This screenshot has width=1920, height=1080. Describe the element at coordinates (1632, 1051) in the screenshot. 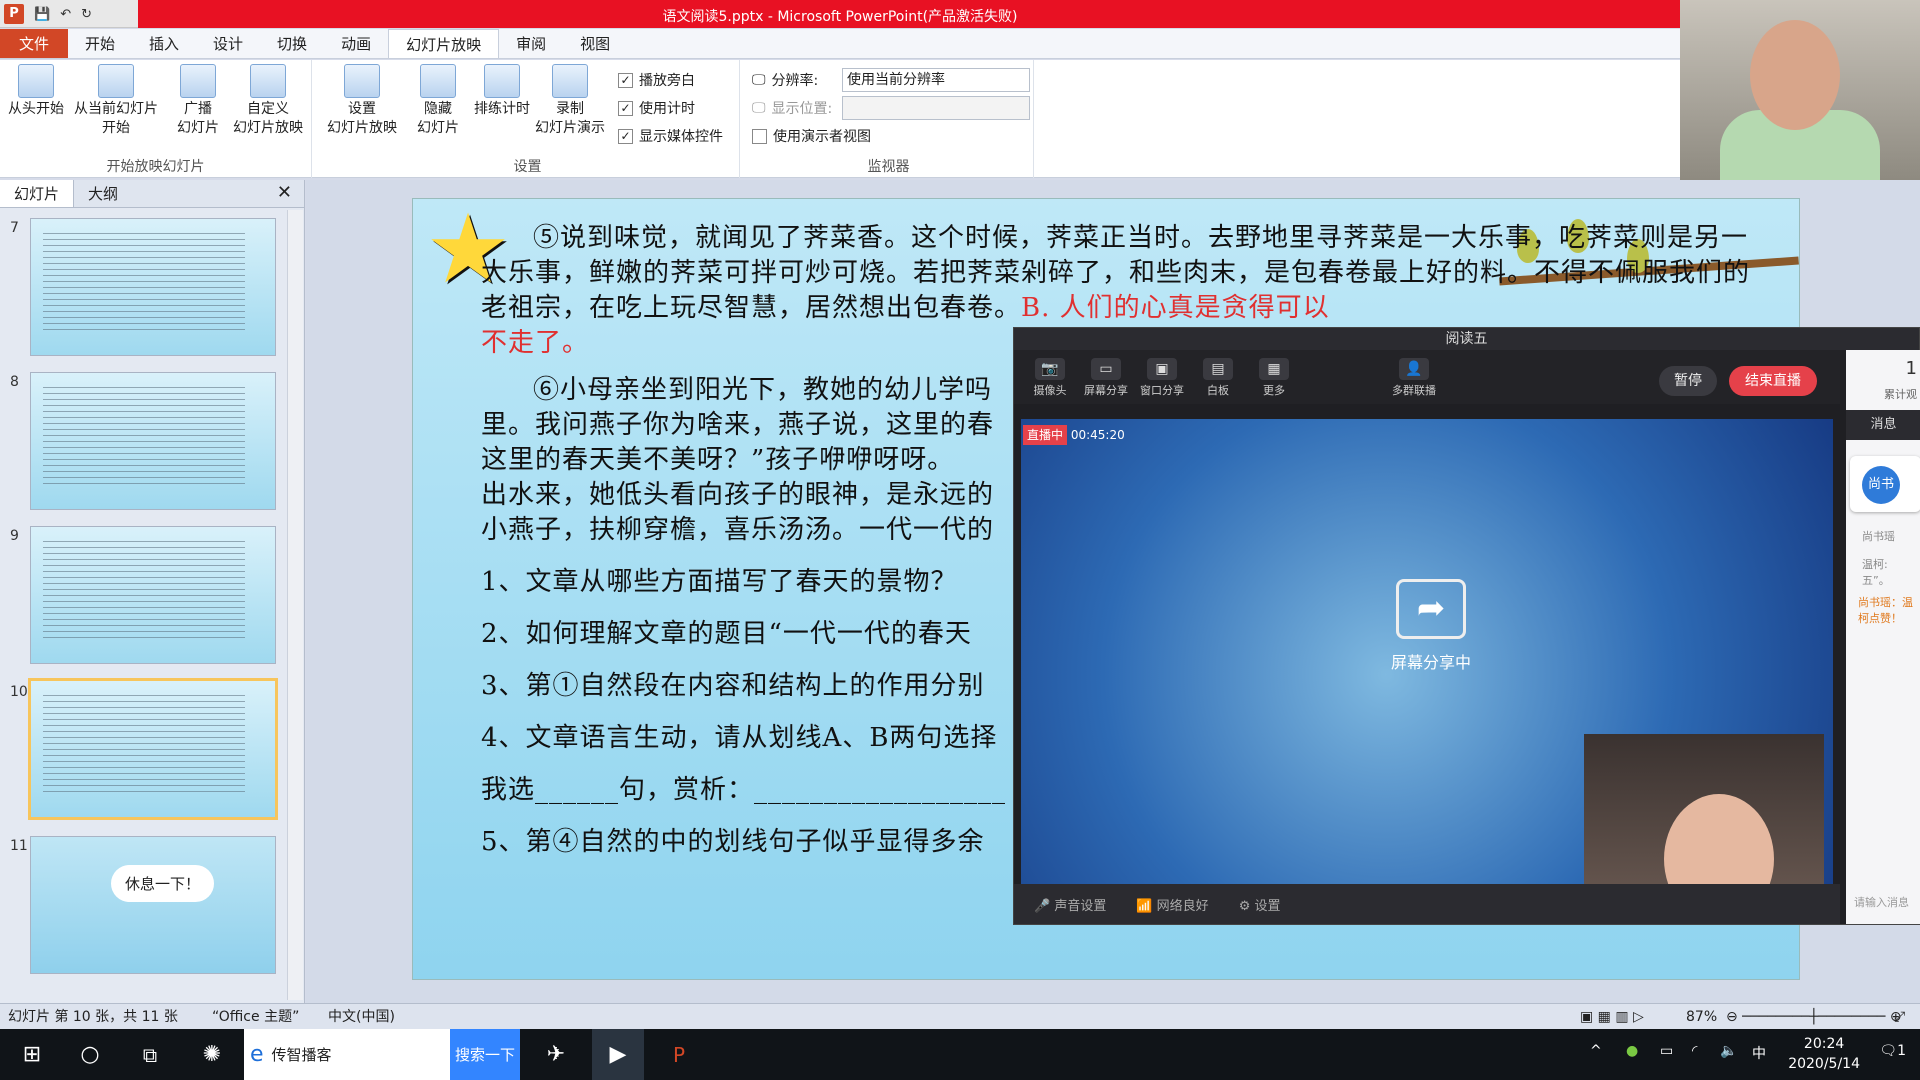

I see `security-icon: ●` at that location.